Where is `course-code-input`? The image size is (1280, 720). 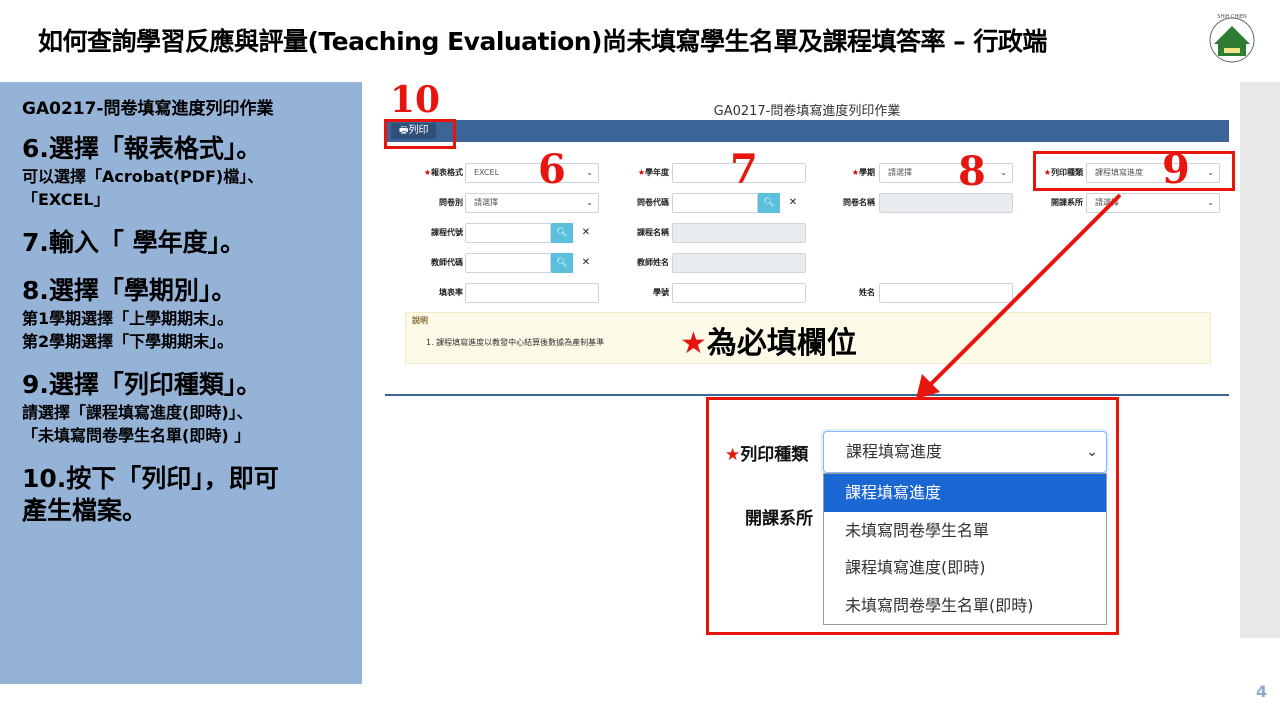 course-code-input is located at coordinates (508, 233).